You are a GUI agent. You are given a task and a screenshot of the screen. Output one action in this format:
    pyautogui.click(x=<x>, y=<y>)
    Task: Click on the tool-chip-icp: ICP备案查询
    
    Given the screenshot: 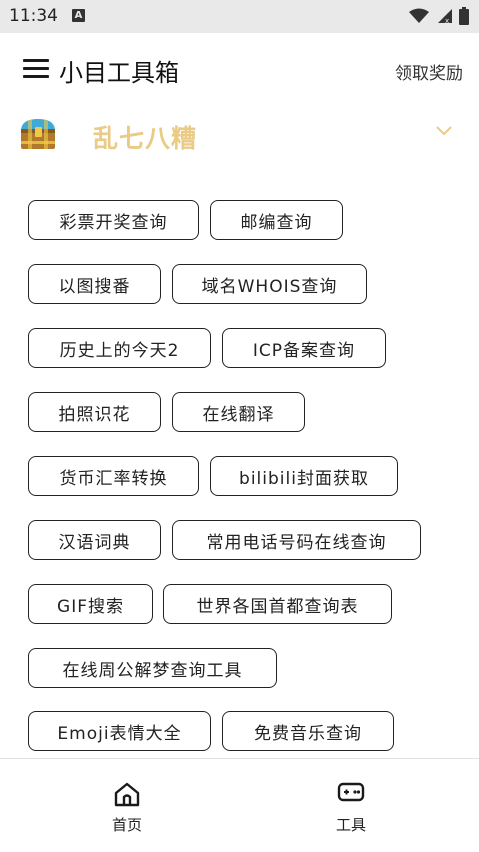 What is the action you would take?
    pyautogui.click(x=304, y=348)
    